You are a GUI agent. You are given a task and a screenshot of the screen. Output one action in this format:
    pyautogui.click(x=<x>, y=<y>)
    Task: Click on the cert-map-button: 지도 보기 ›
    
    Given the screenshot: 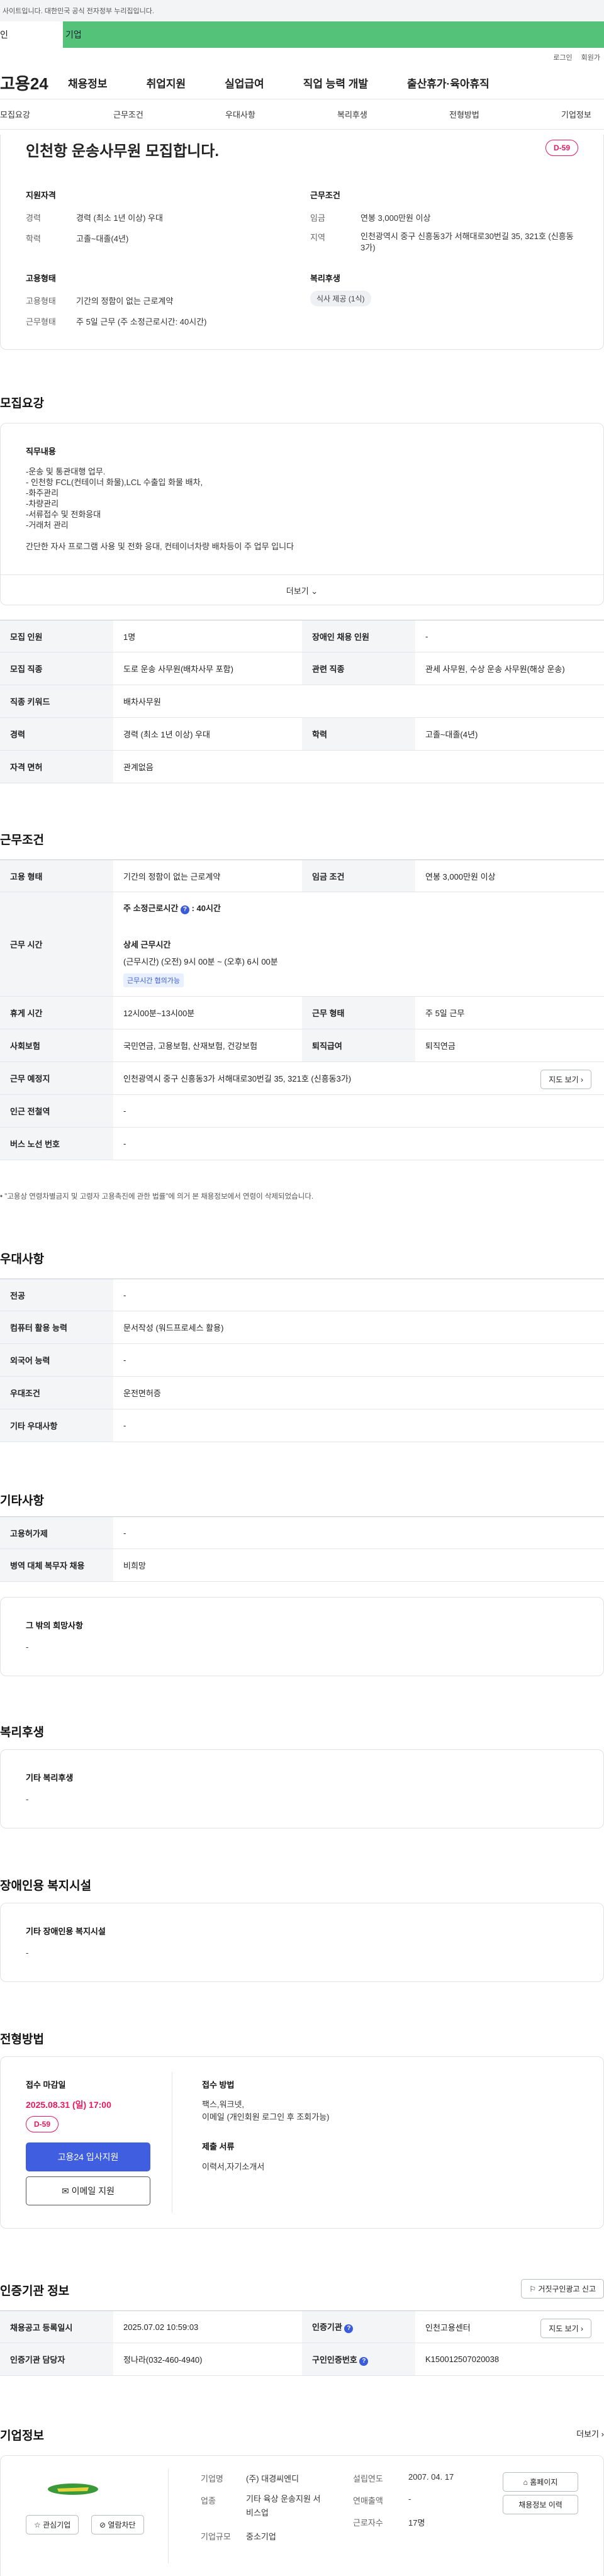 What is the action you would take?
    pyautogui.click(x=565, y=2328)
    